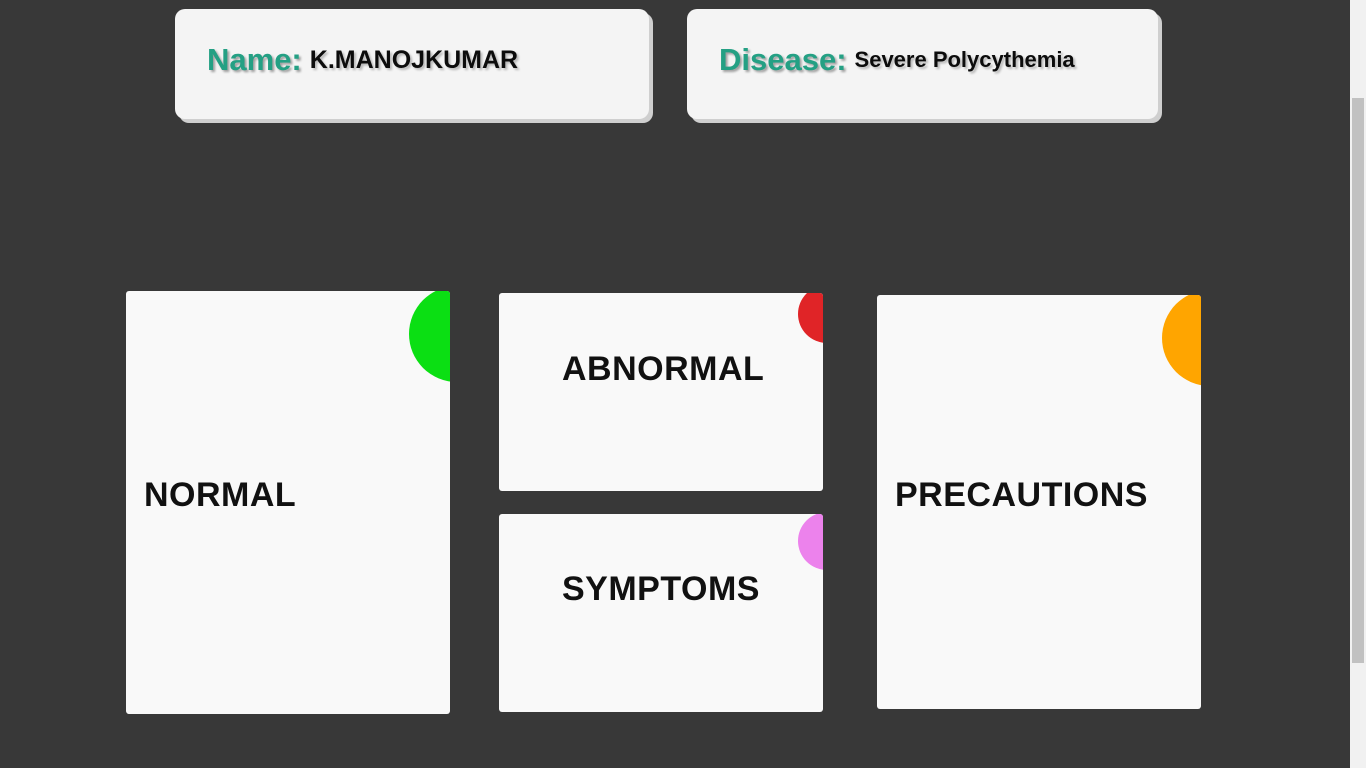 The width and height of the screenshot is (1366, 768). What do you see at coordinates (220, 495) in the screenshot?
I see `normal-card-title: NORMAL` at bounding box center [220, 495].